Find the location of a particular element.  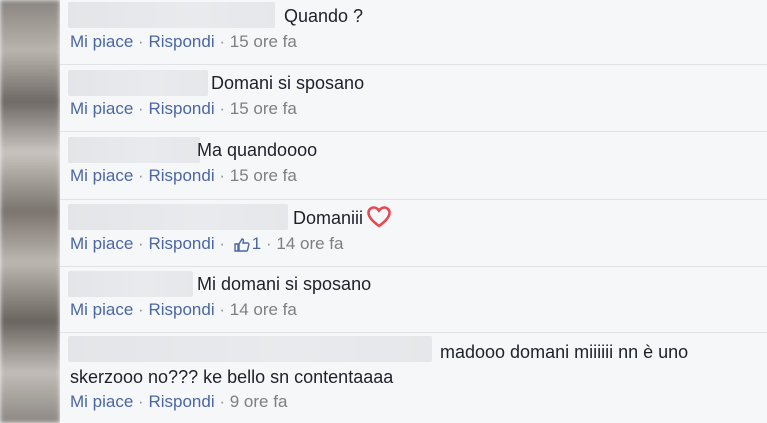

comment-text: Ma quandoooo is located at coordinates (257, 150).